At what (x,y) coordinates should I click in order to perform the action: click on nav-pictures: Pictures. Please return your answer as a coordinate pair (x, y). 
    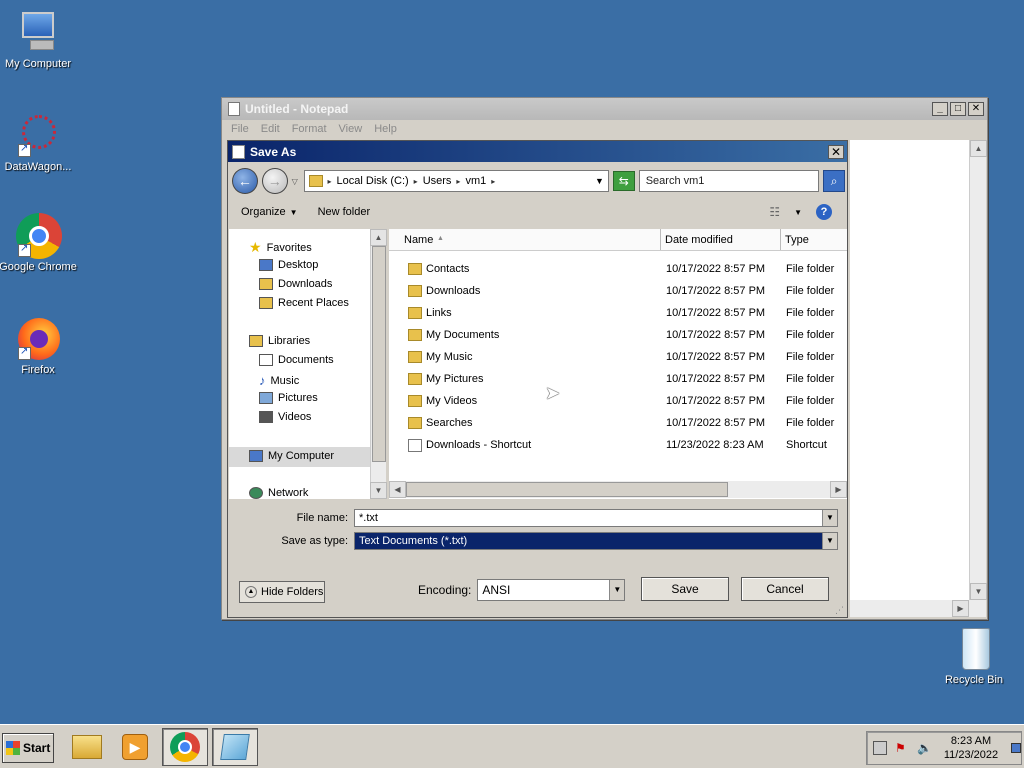
    Looking at the image, I should click on (288, 398).